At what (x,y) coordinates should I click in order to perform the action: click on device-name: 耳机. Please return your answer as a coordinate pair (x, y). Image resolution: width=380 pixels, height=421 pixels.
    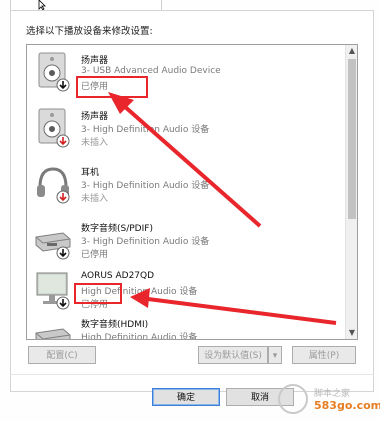
    Looking at the image, I should click on (90, 173).